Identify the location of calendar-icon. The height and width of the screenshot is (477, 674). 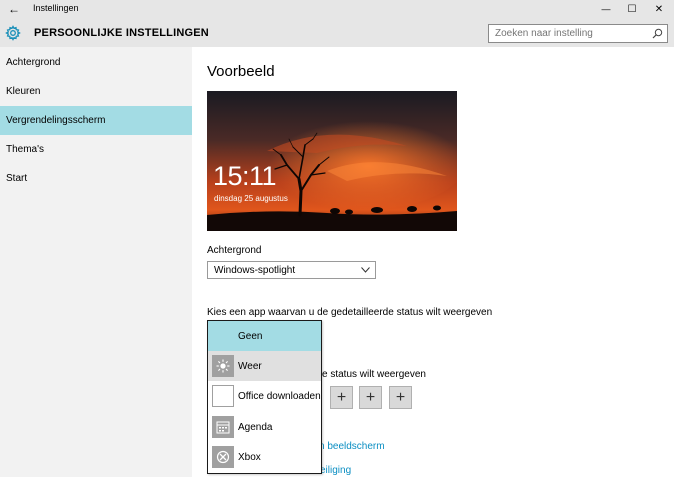
(223, 427).